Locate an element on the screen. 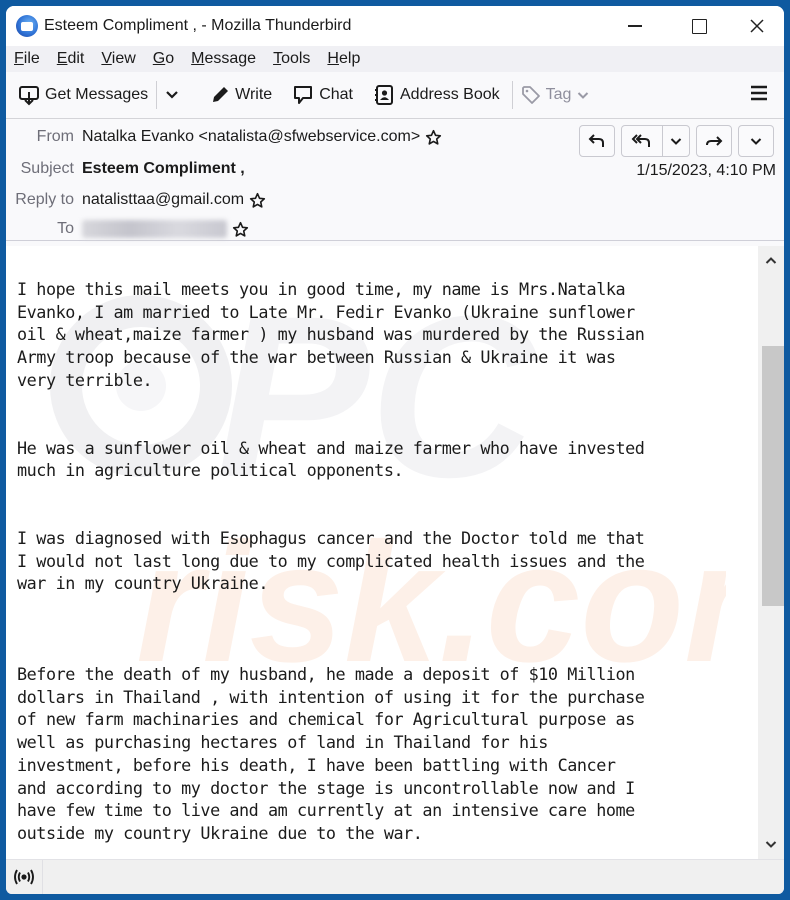 This screenshot has width=790, height=900. address-book-button: Address Book is located at coordinates (436, 95).